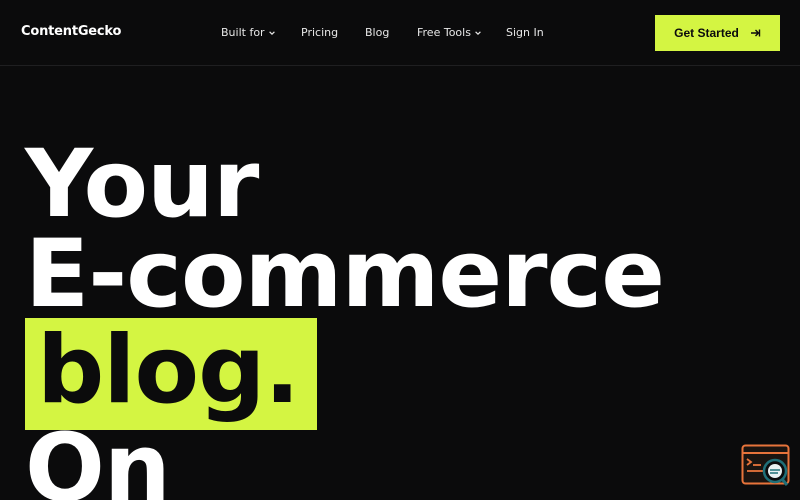 The width and height of the screenshot is (800, 500). What do you see at coordinates (98, 457) in the screenshot?
I see `hero-line-on: On` at bounding box center [98, 457].